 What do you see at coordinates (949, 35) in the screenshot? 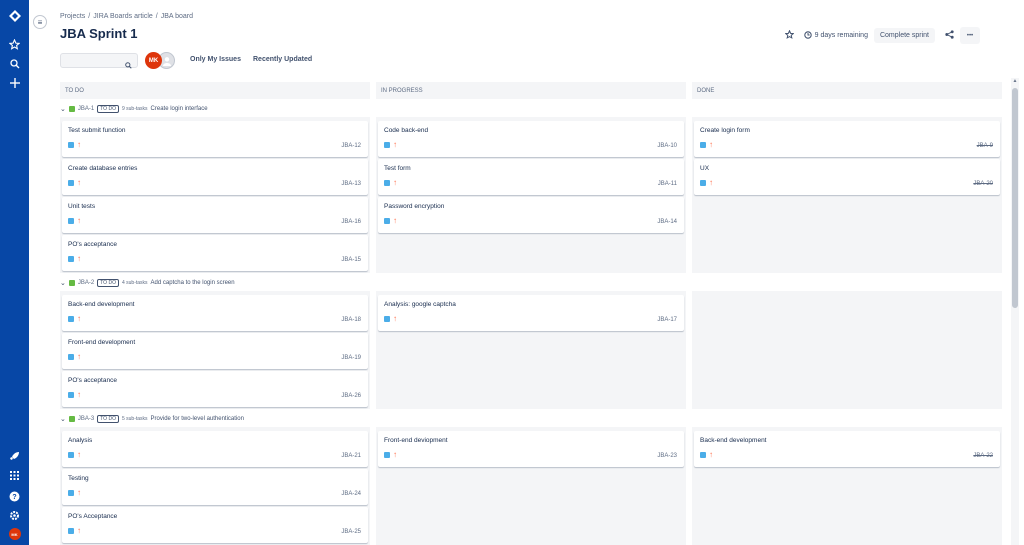
I see `share-icon` at bounding box center [949, 35].